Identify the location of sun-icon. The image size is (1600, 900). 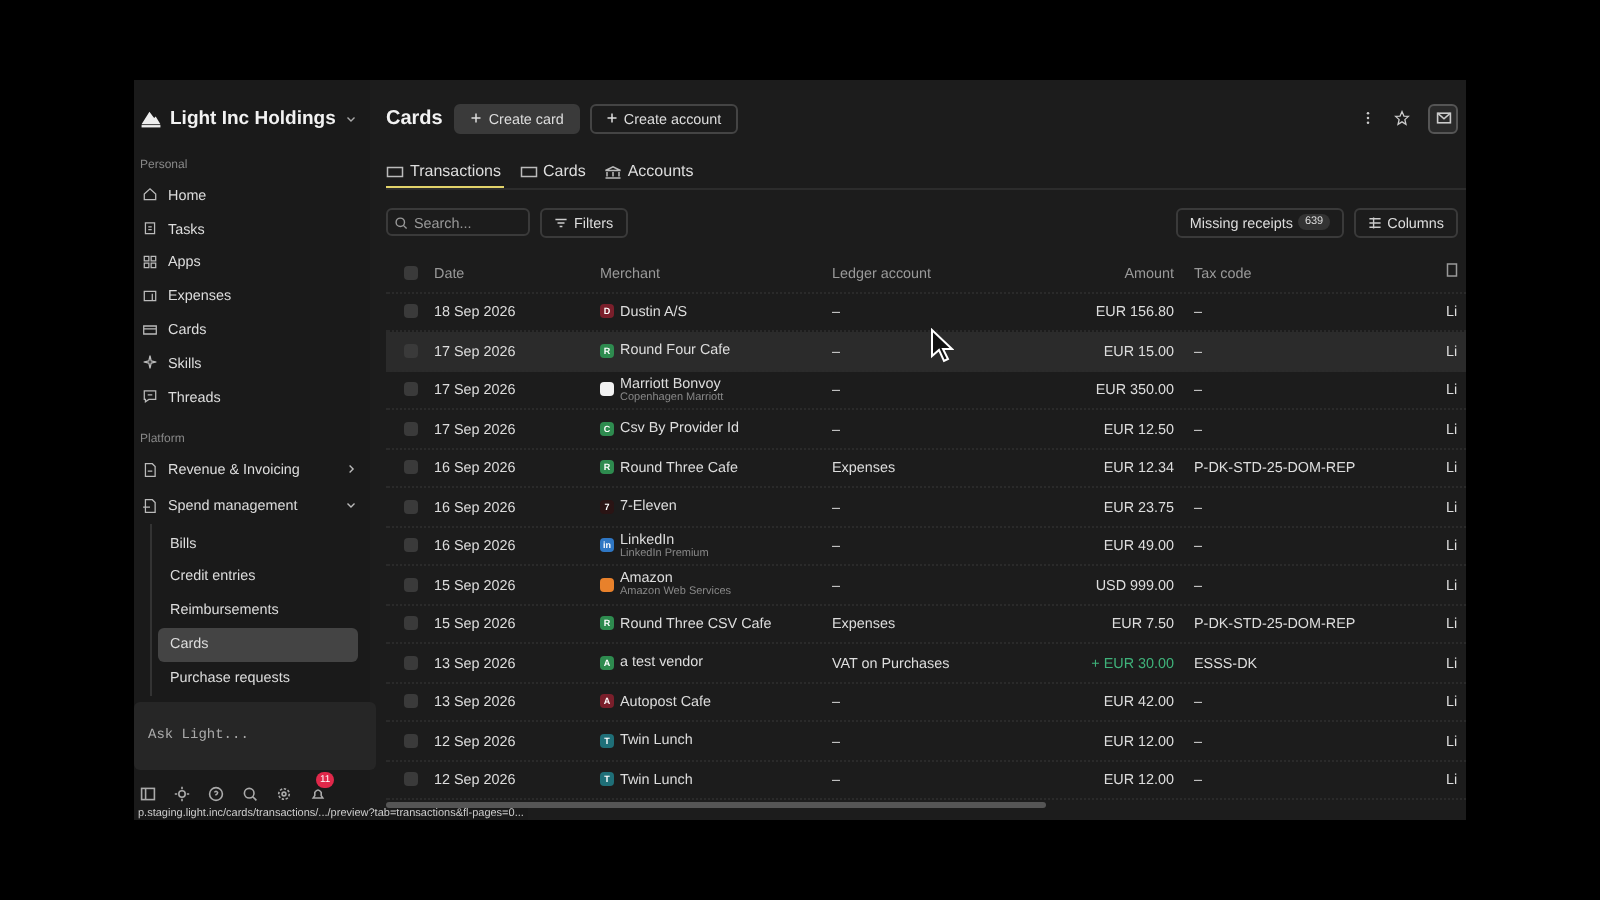
(182, 793).